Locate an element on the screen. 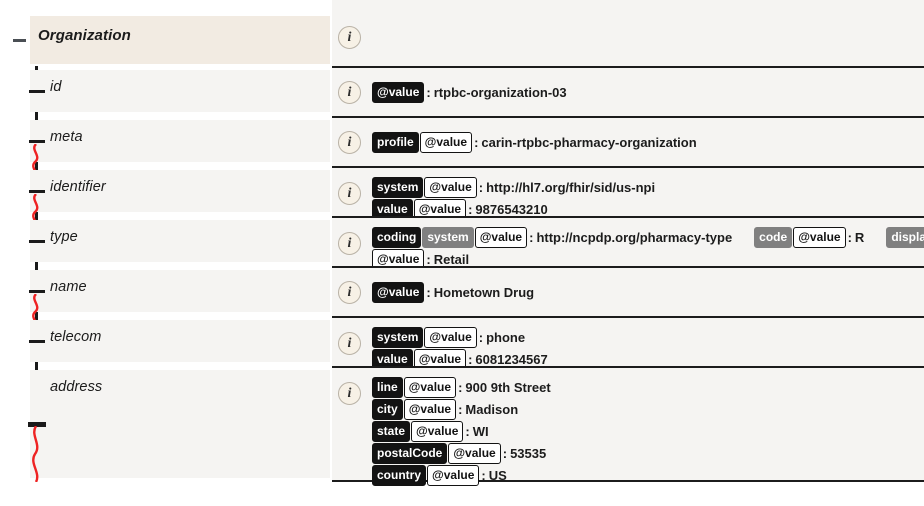 The height and width of the screenshot is (506, 924). detail-line: @value: Hometown Drug is located at coordinates (646, 292).